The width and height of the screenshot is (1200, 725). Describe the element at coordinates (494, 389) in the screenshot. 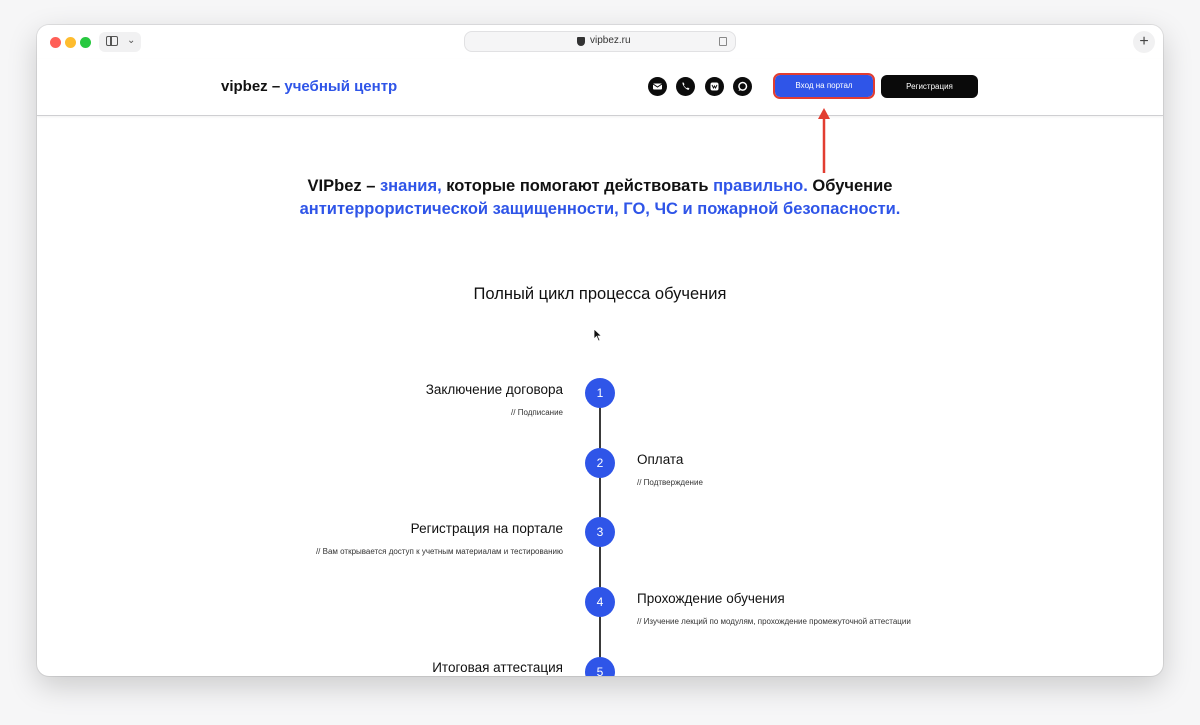

I see `step-1-title: Заключение договора` at that location.